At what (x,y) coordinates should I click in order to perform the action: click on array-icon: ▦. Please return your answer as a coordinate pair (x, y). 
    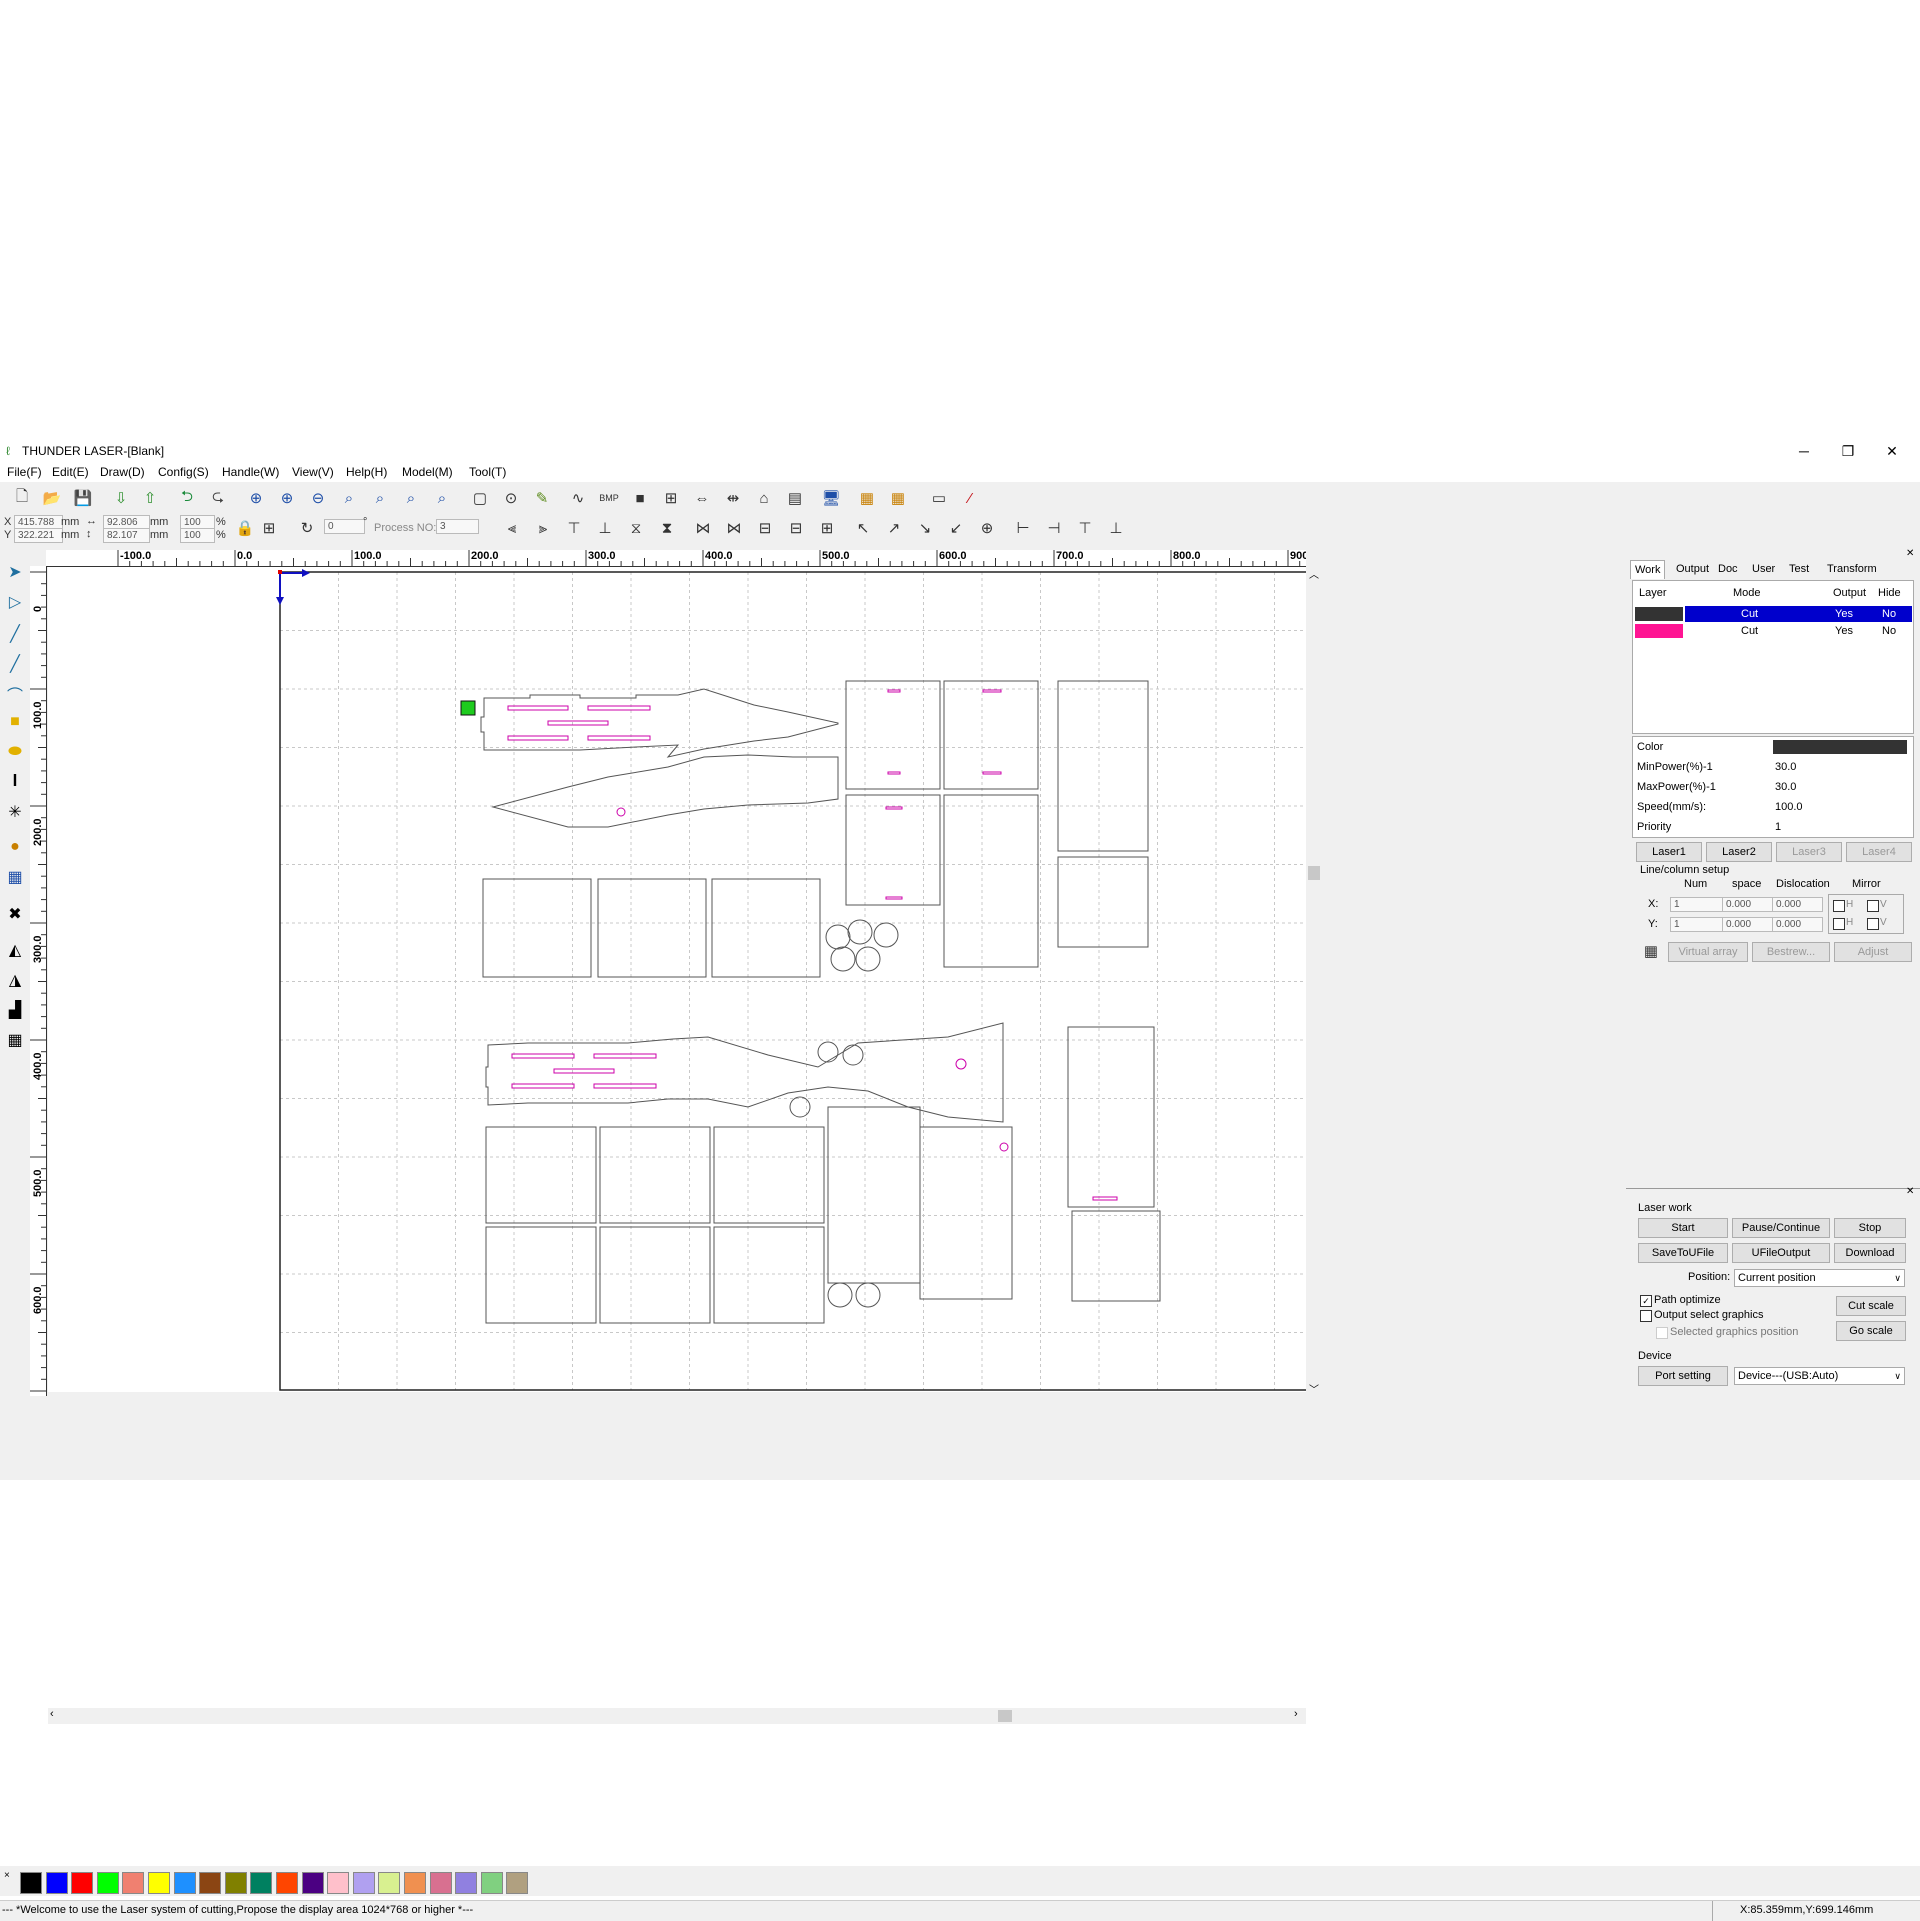
    Looking at the image, I should click on (867, 498).